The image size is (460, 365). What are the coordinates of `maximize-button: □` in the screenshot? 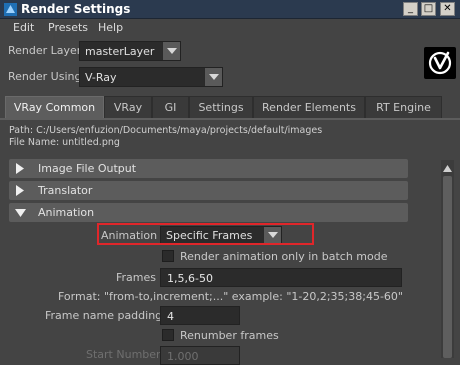 It's located at (428, 9).